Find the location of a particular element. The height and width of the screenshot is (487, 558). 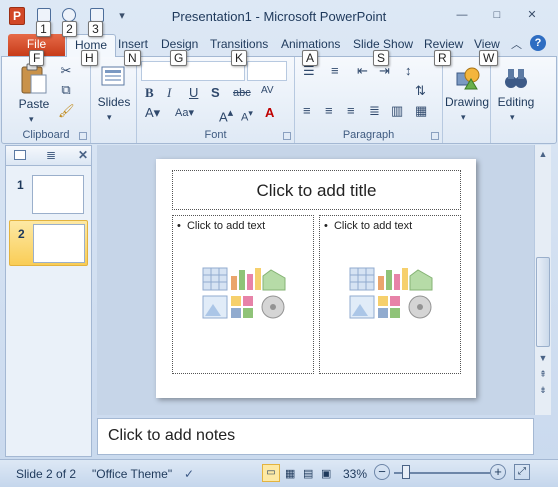

shrink-font-icon: A▾ is located at coordinates (247, 115).